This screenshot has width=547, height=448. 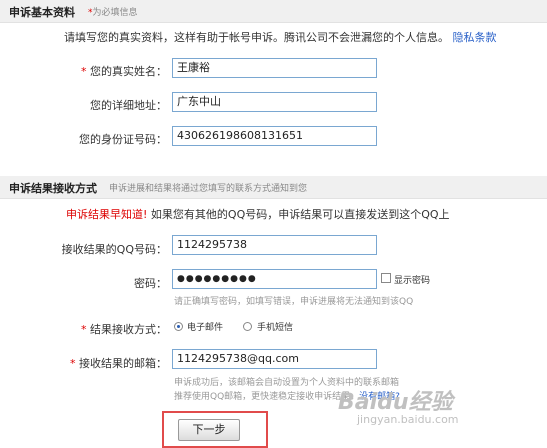 What do you see at coordinates (275, 328) in the screenshot?
I see `radio-sms-label: 手机短信` at bounding box center [275, 328].